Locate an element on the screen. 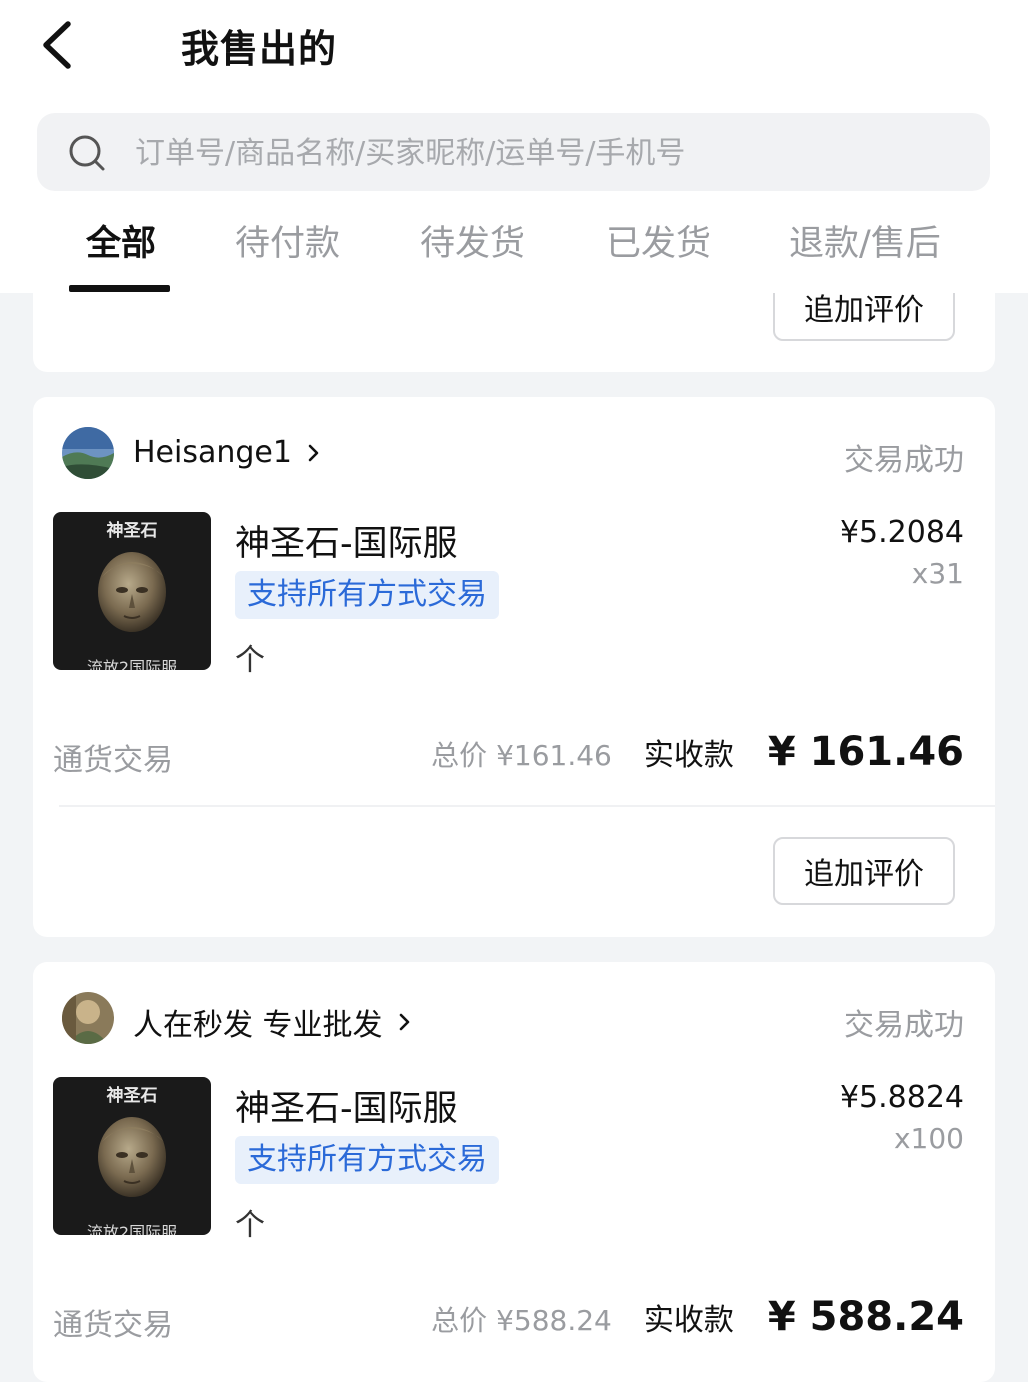  chevron-left-icon is located at coordinates (57, 45).